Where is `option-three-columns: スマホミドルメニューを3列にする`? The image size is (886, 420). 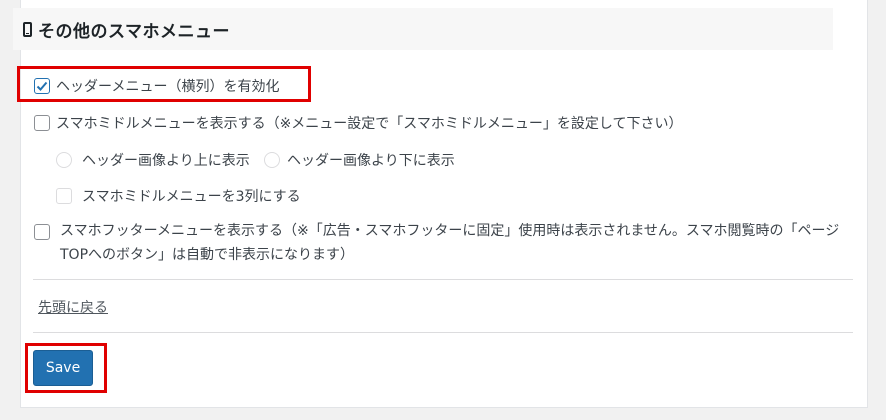 option-three-columns: スマホミドルメニューを3列にする is located at coordinates (178, 196).